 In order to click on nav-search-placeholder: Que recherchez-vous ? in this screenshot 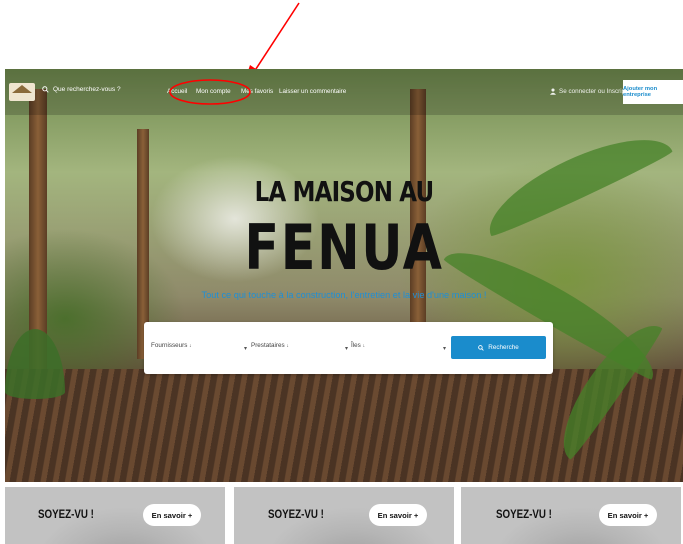, I will do `click(87, 89)`.